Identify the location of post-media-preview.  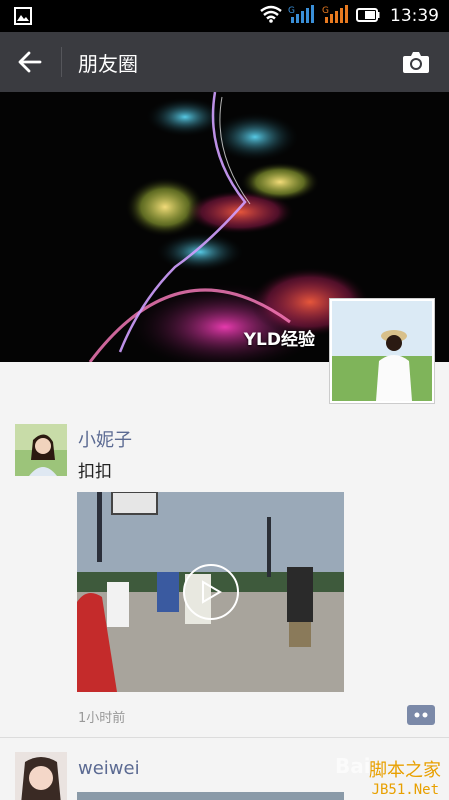
(210, 796).